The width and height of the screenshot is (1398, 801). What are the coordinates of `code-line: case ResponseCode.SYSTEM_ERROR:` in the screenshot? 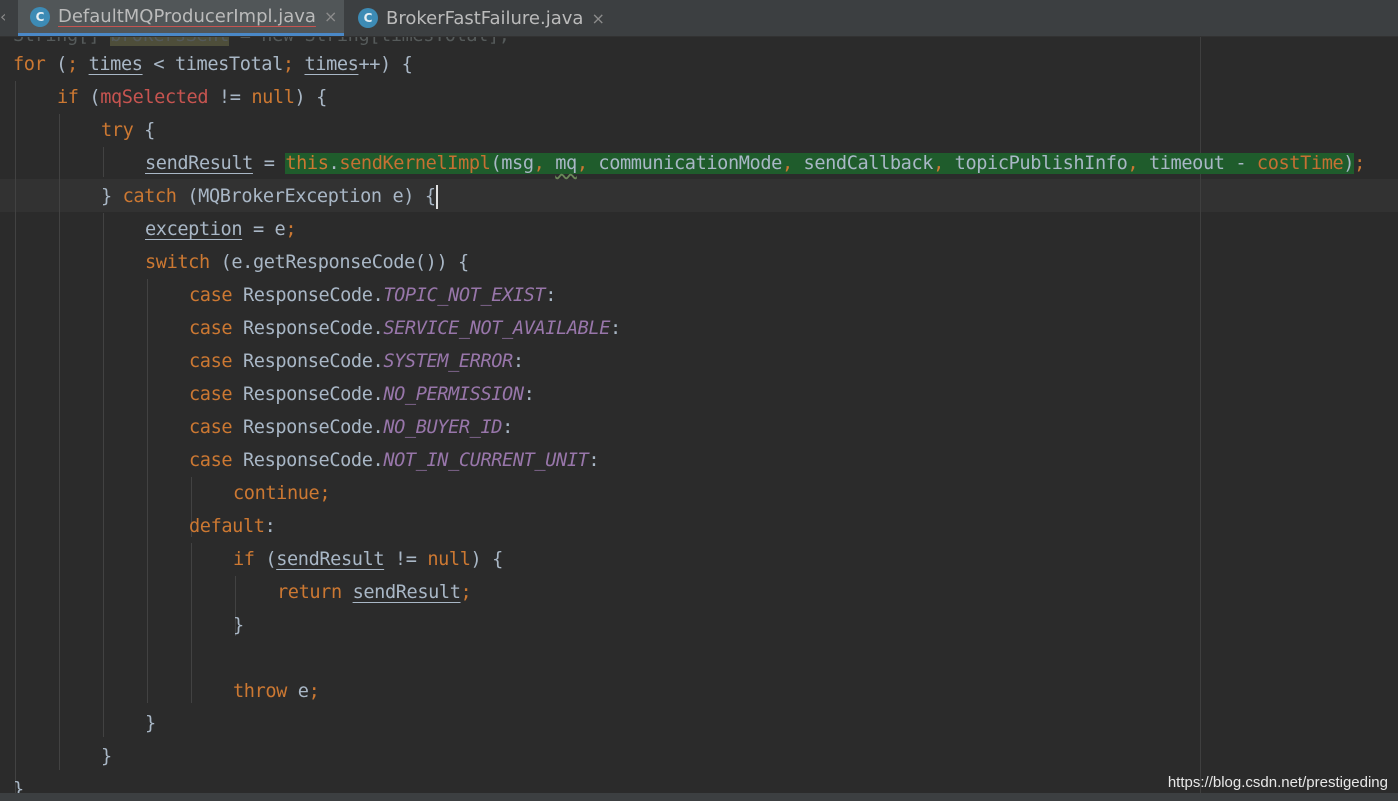 It's located at (356, 361).